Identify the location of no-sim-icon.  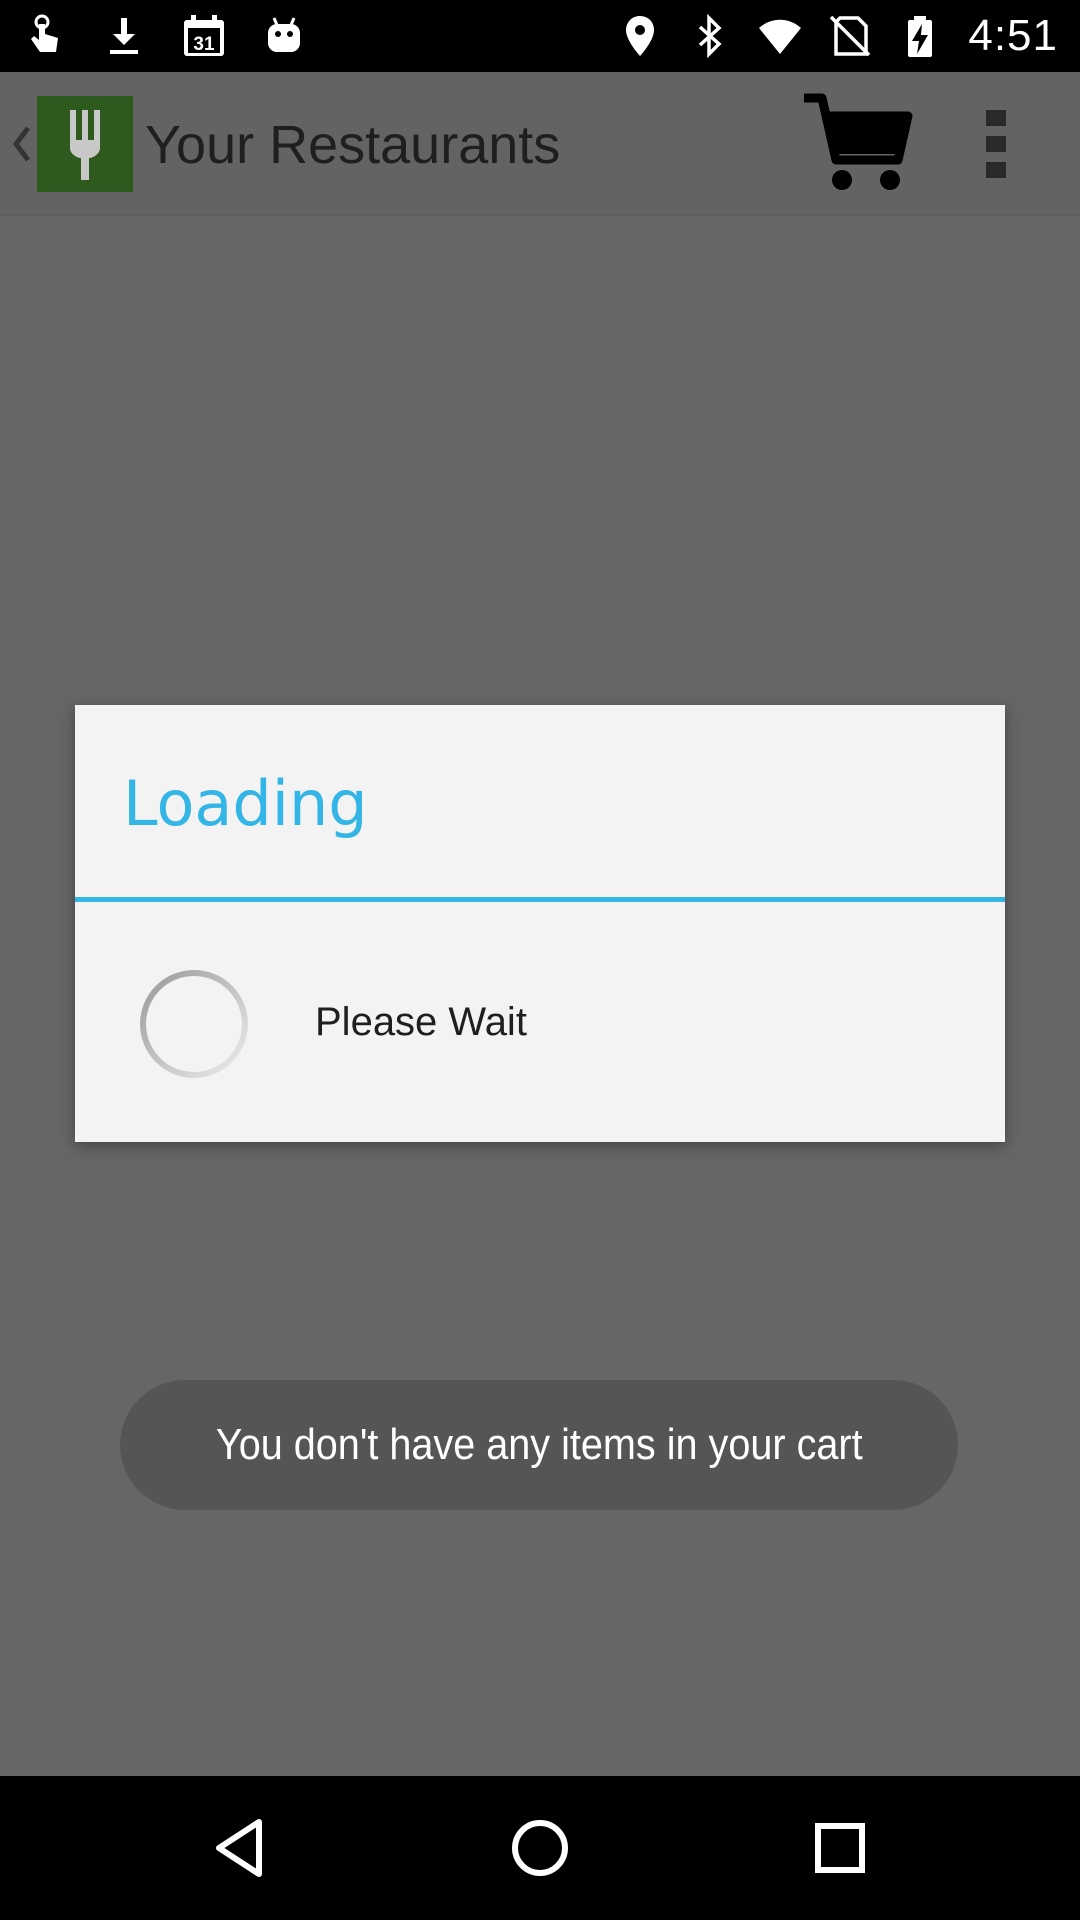
(850, 36).